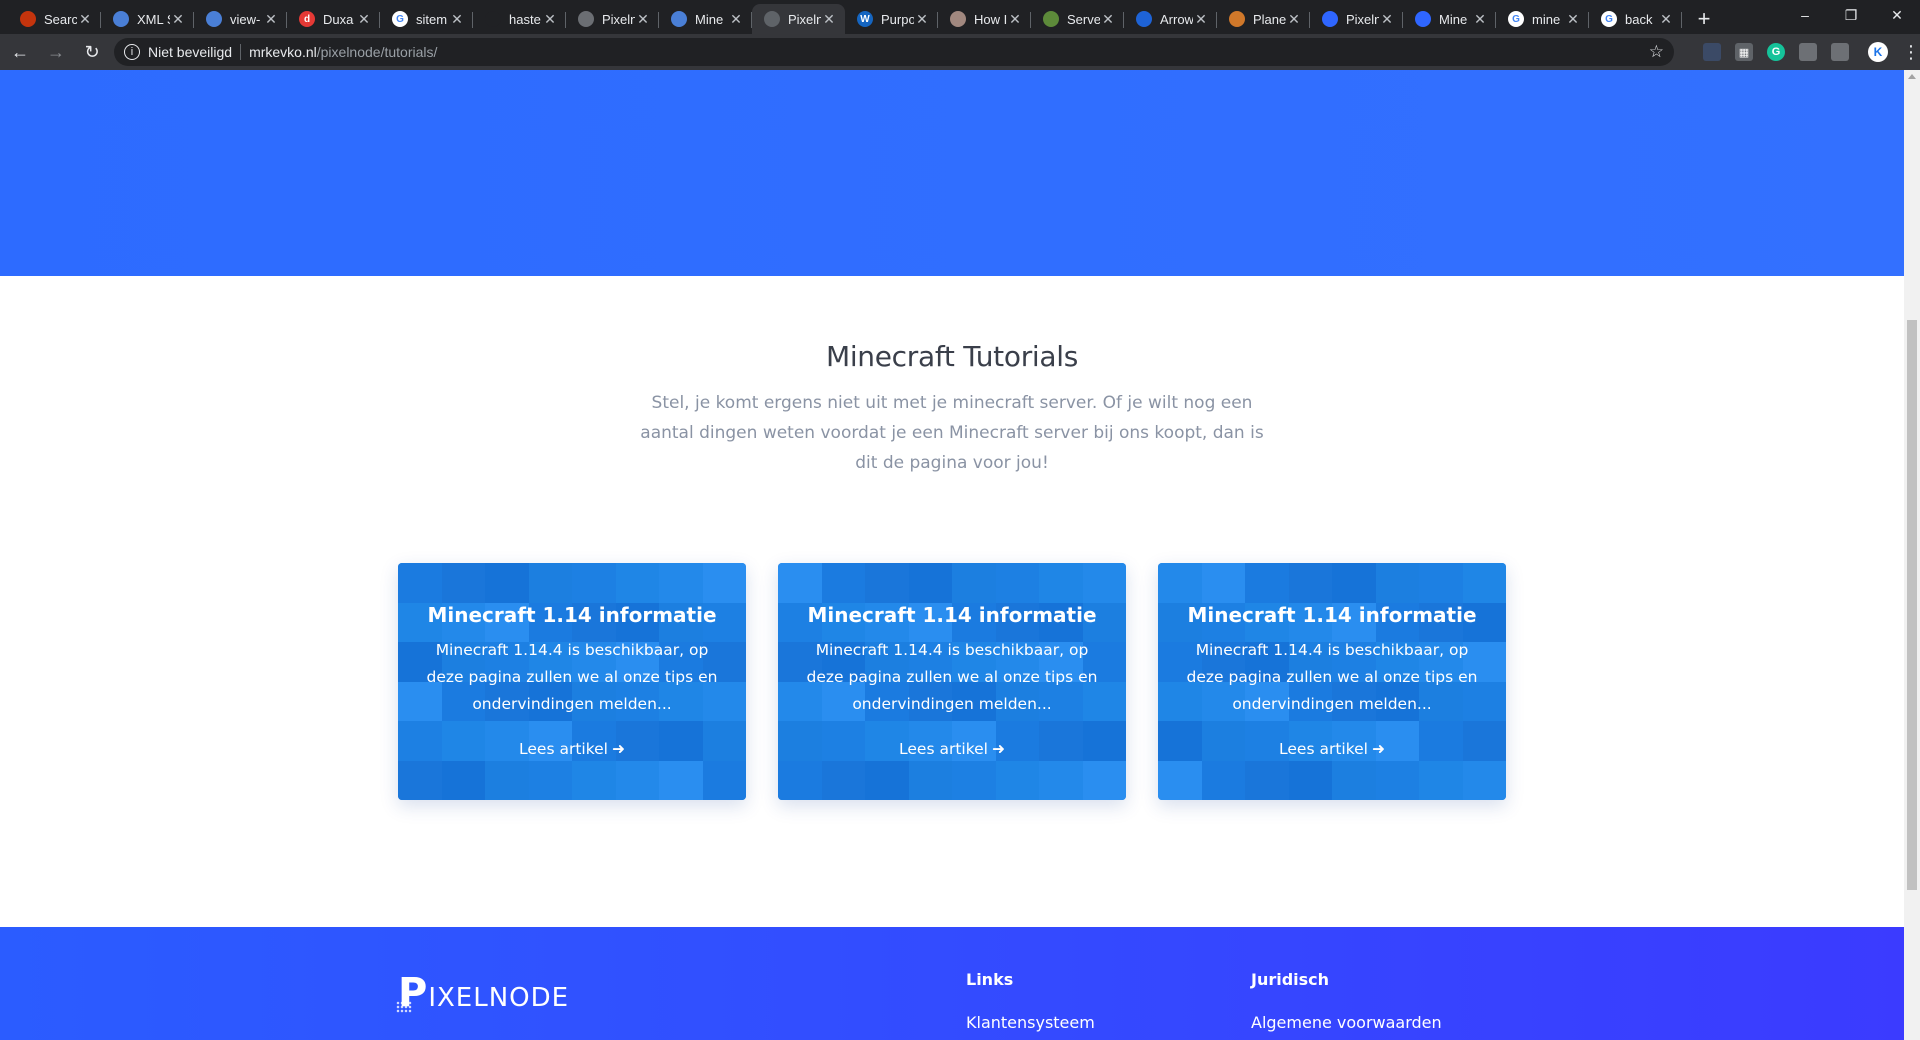 The width and height of the screenshot is (1920, 1040). Describe the element at coordinates (56, 52) in the screenshot. I see `forward-button: →` at that location.